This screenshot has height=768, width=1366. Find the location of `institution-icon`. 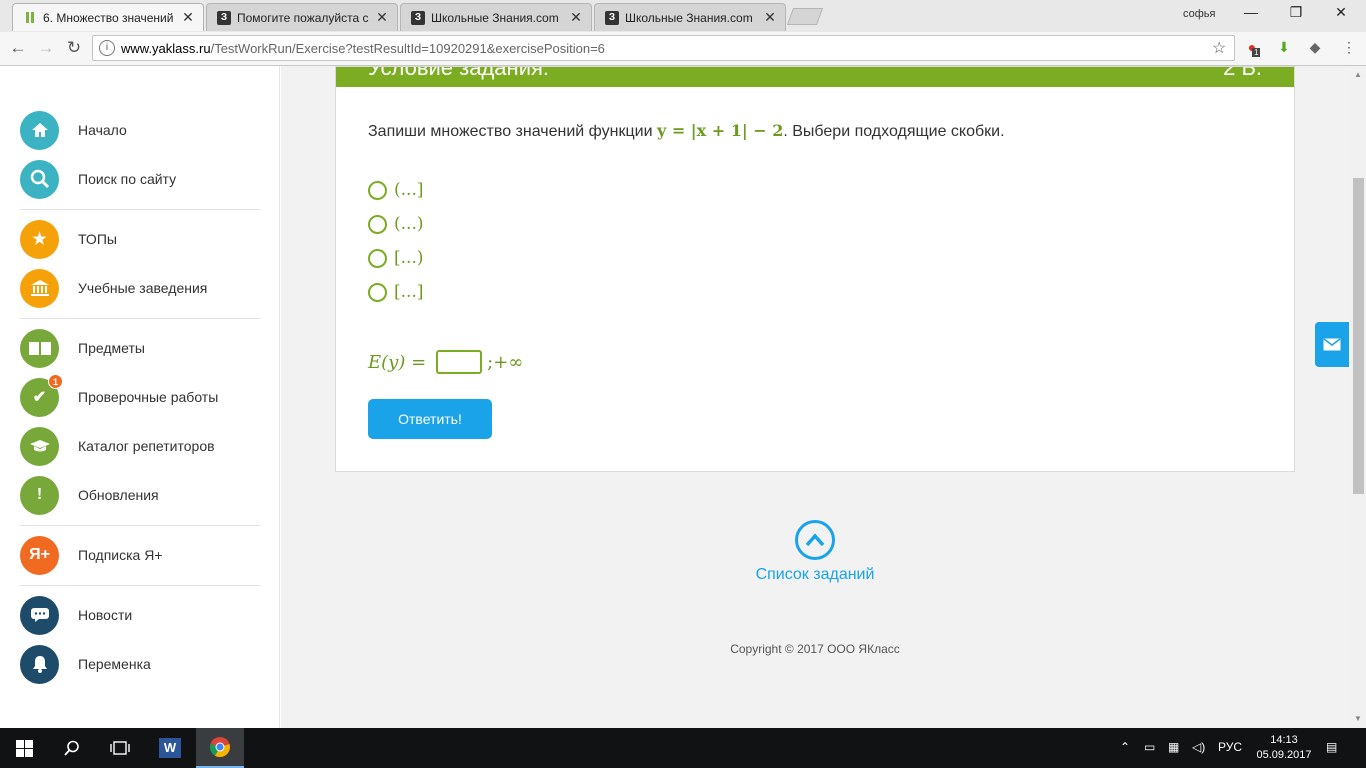

institution-icon is located at coordinates (39, 288).